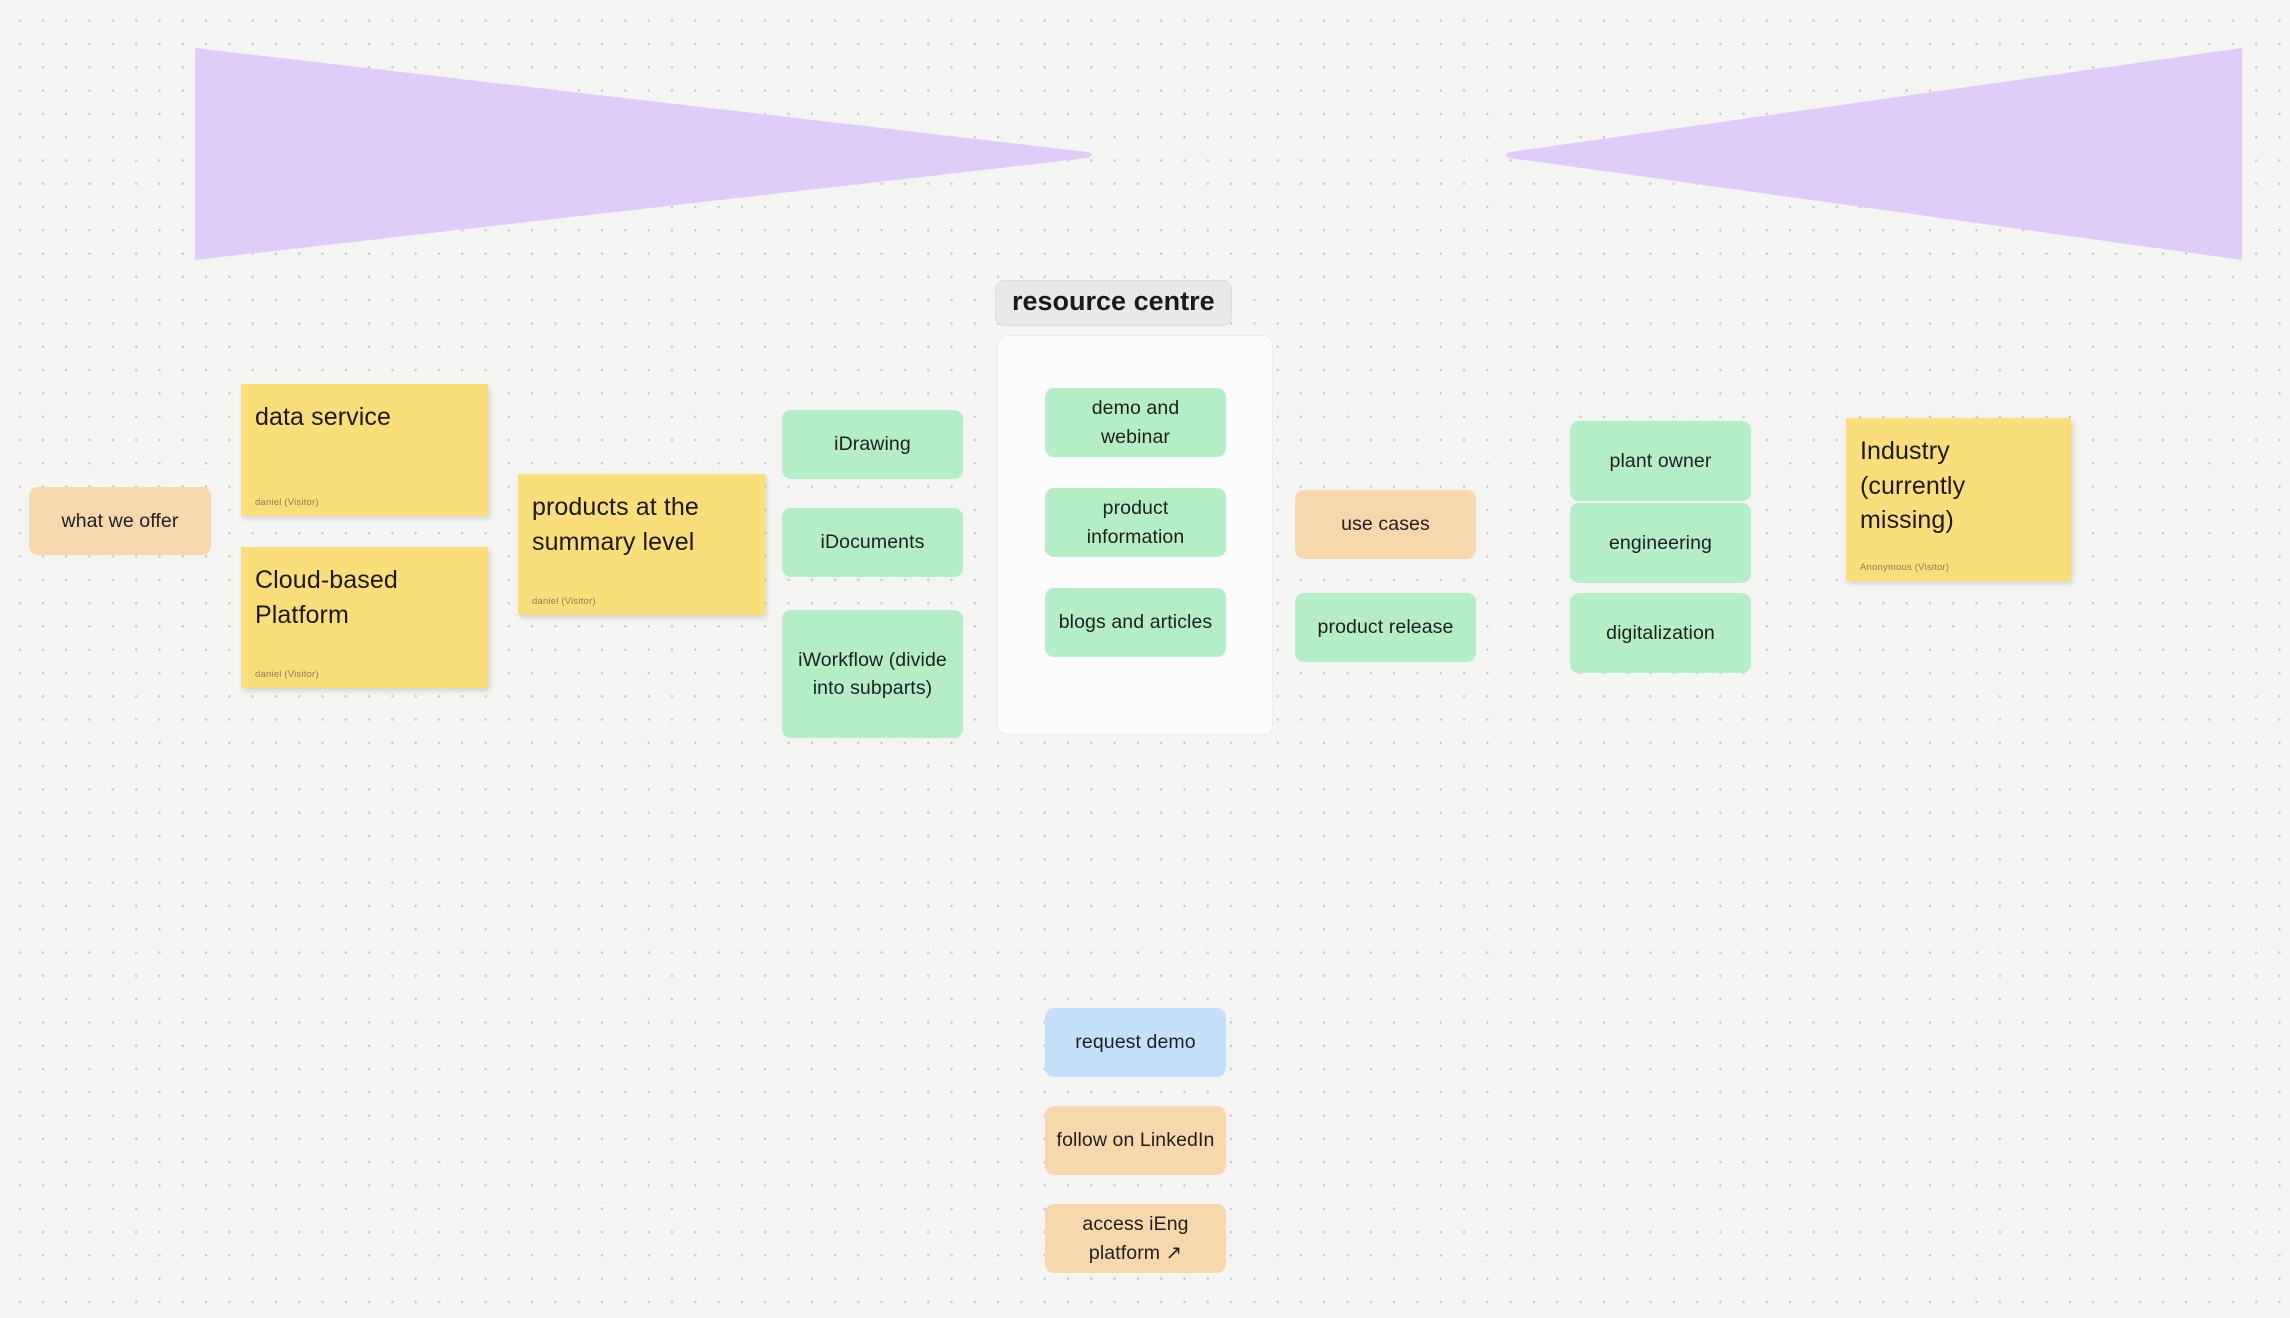 This screenshot has width=2290, height=1318. I want to click on card-engineering-label: engineering, so click(1660, 542).